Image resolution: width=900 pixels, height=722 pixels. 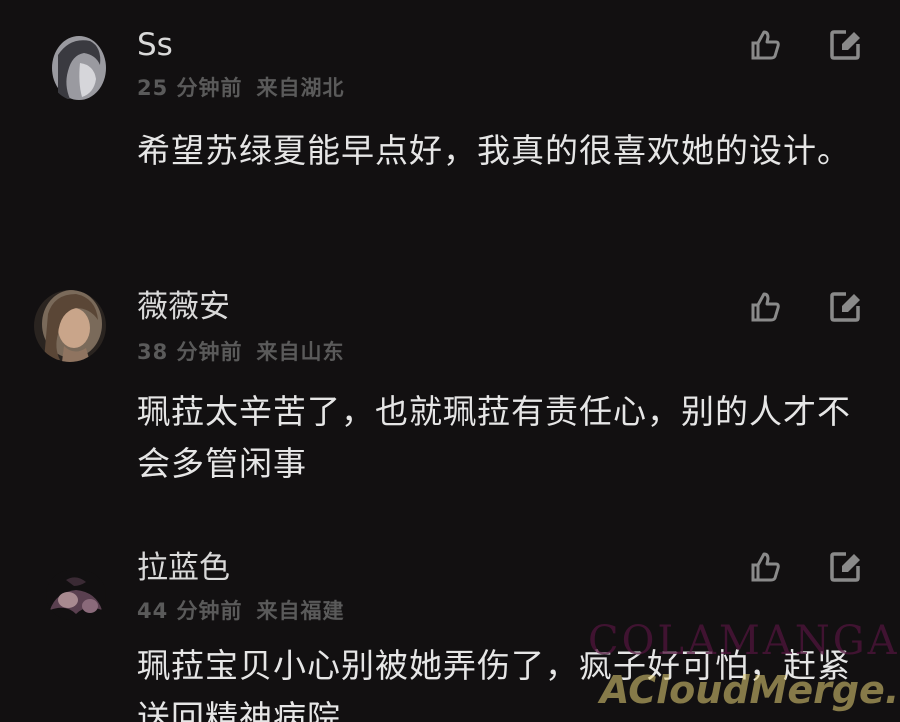 I want to click on comment-meta: 44 分钟前 来自福建, so click(x=241, y=611).